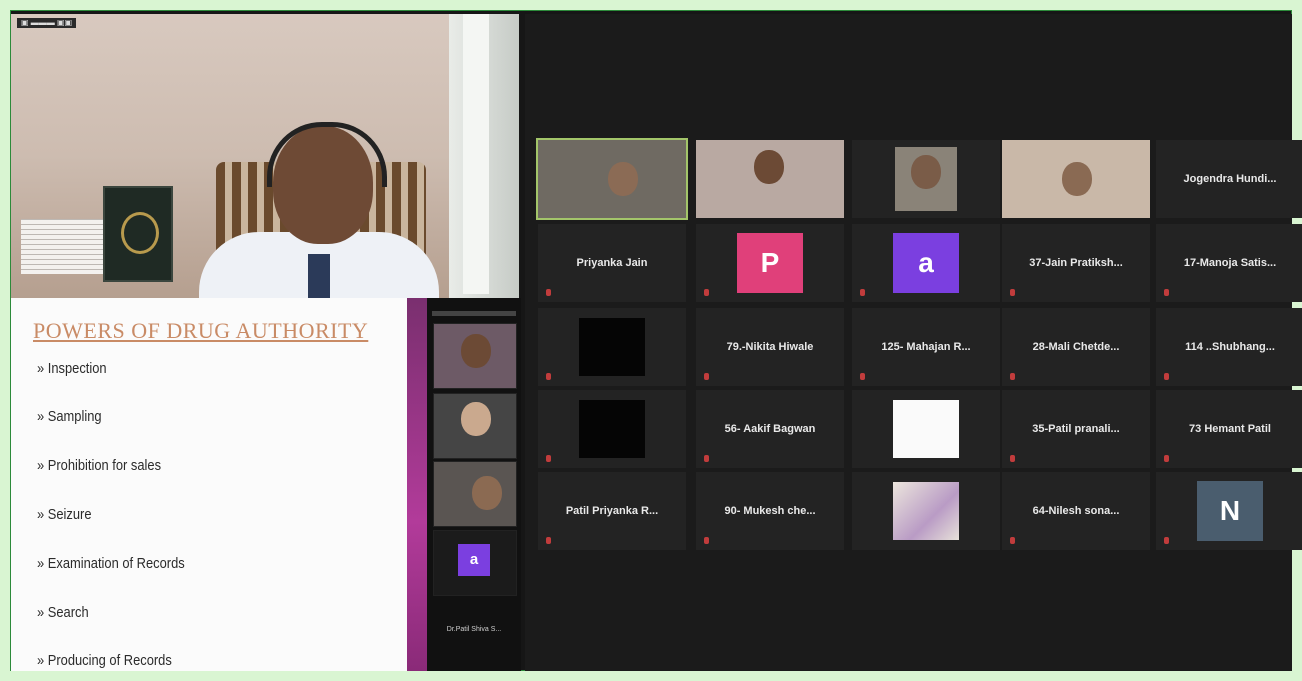 The width and height of the screenshot is (1302, 681). What do you see at coordinates (63, 246) in the screenshot?
I see `paper-stack` at bounding box center [63, 246].